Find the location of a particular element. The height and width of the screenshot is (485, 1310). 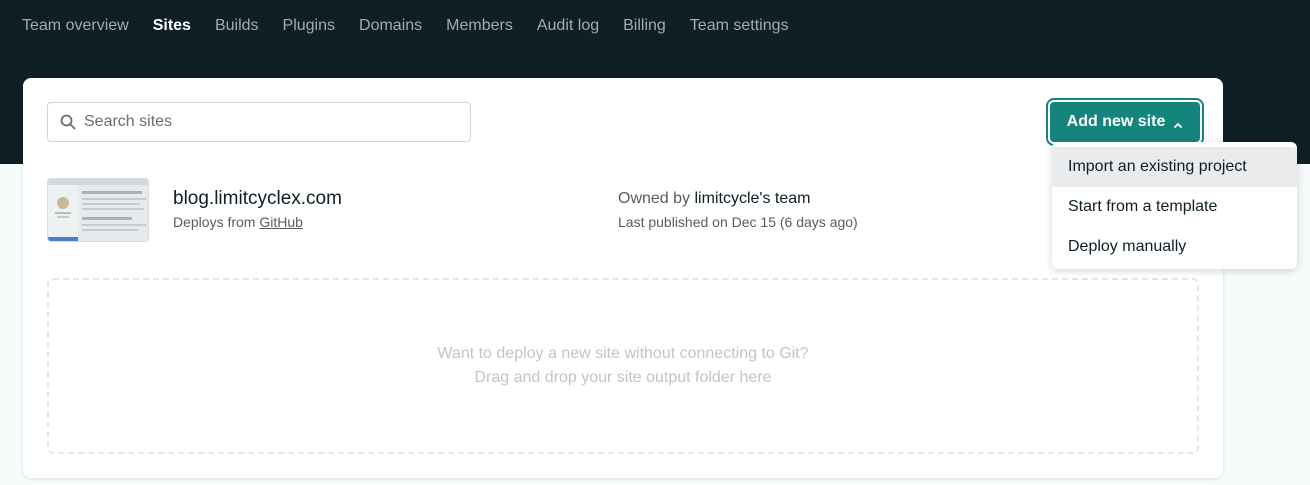

search-input is located at coordinates (269, 122).